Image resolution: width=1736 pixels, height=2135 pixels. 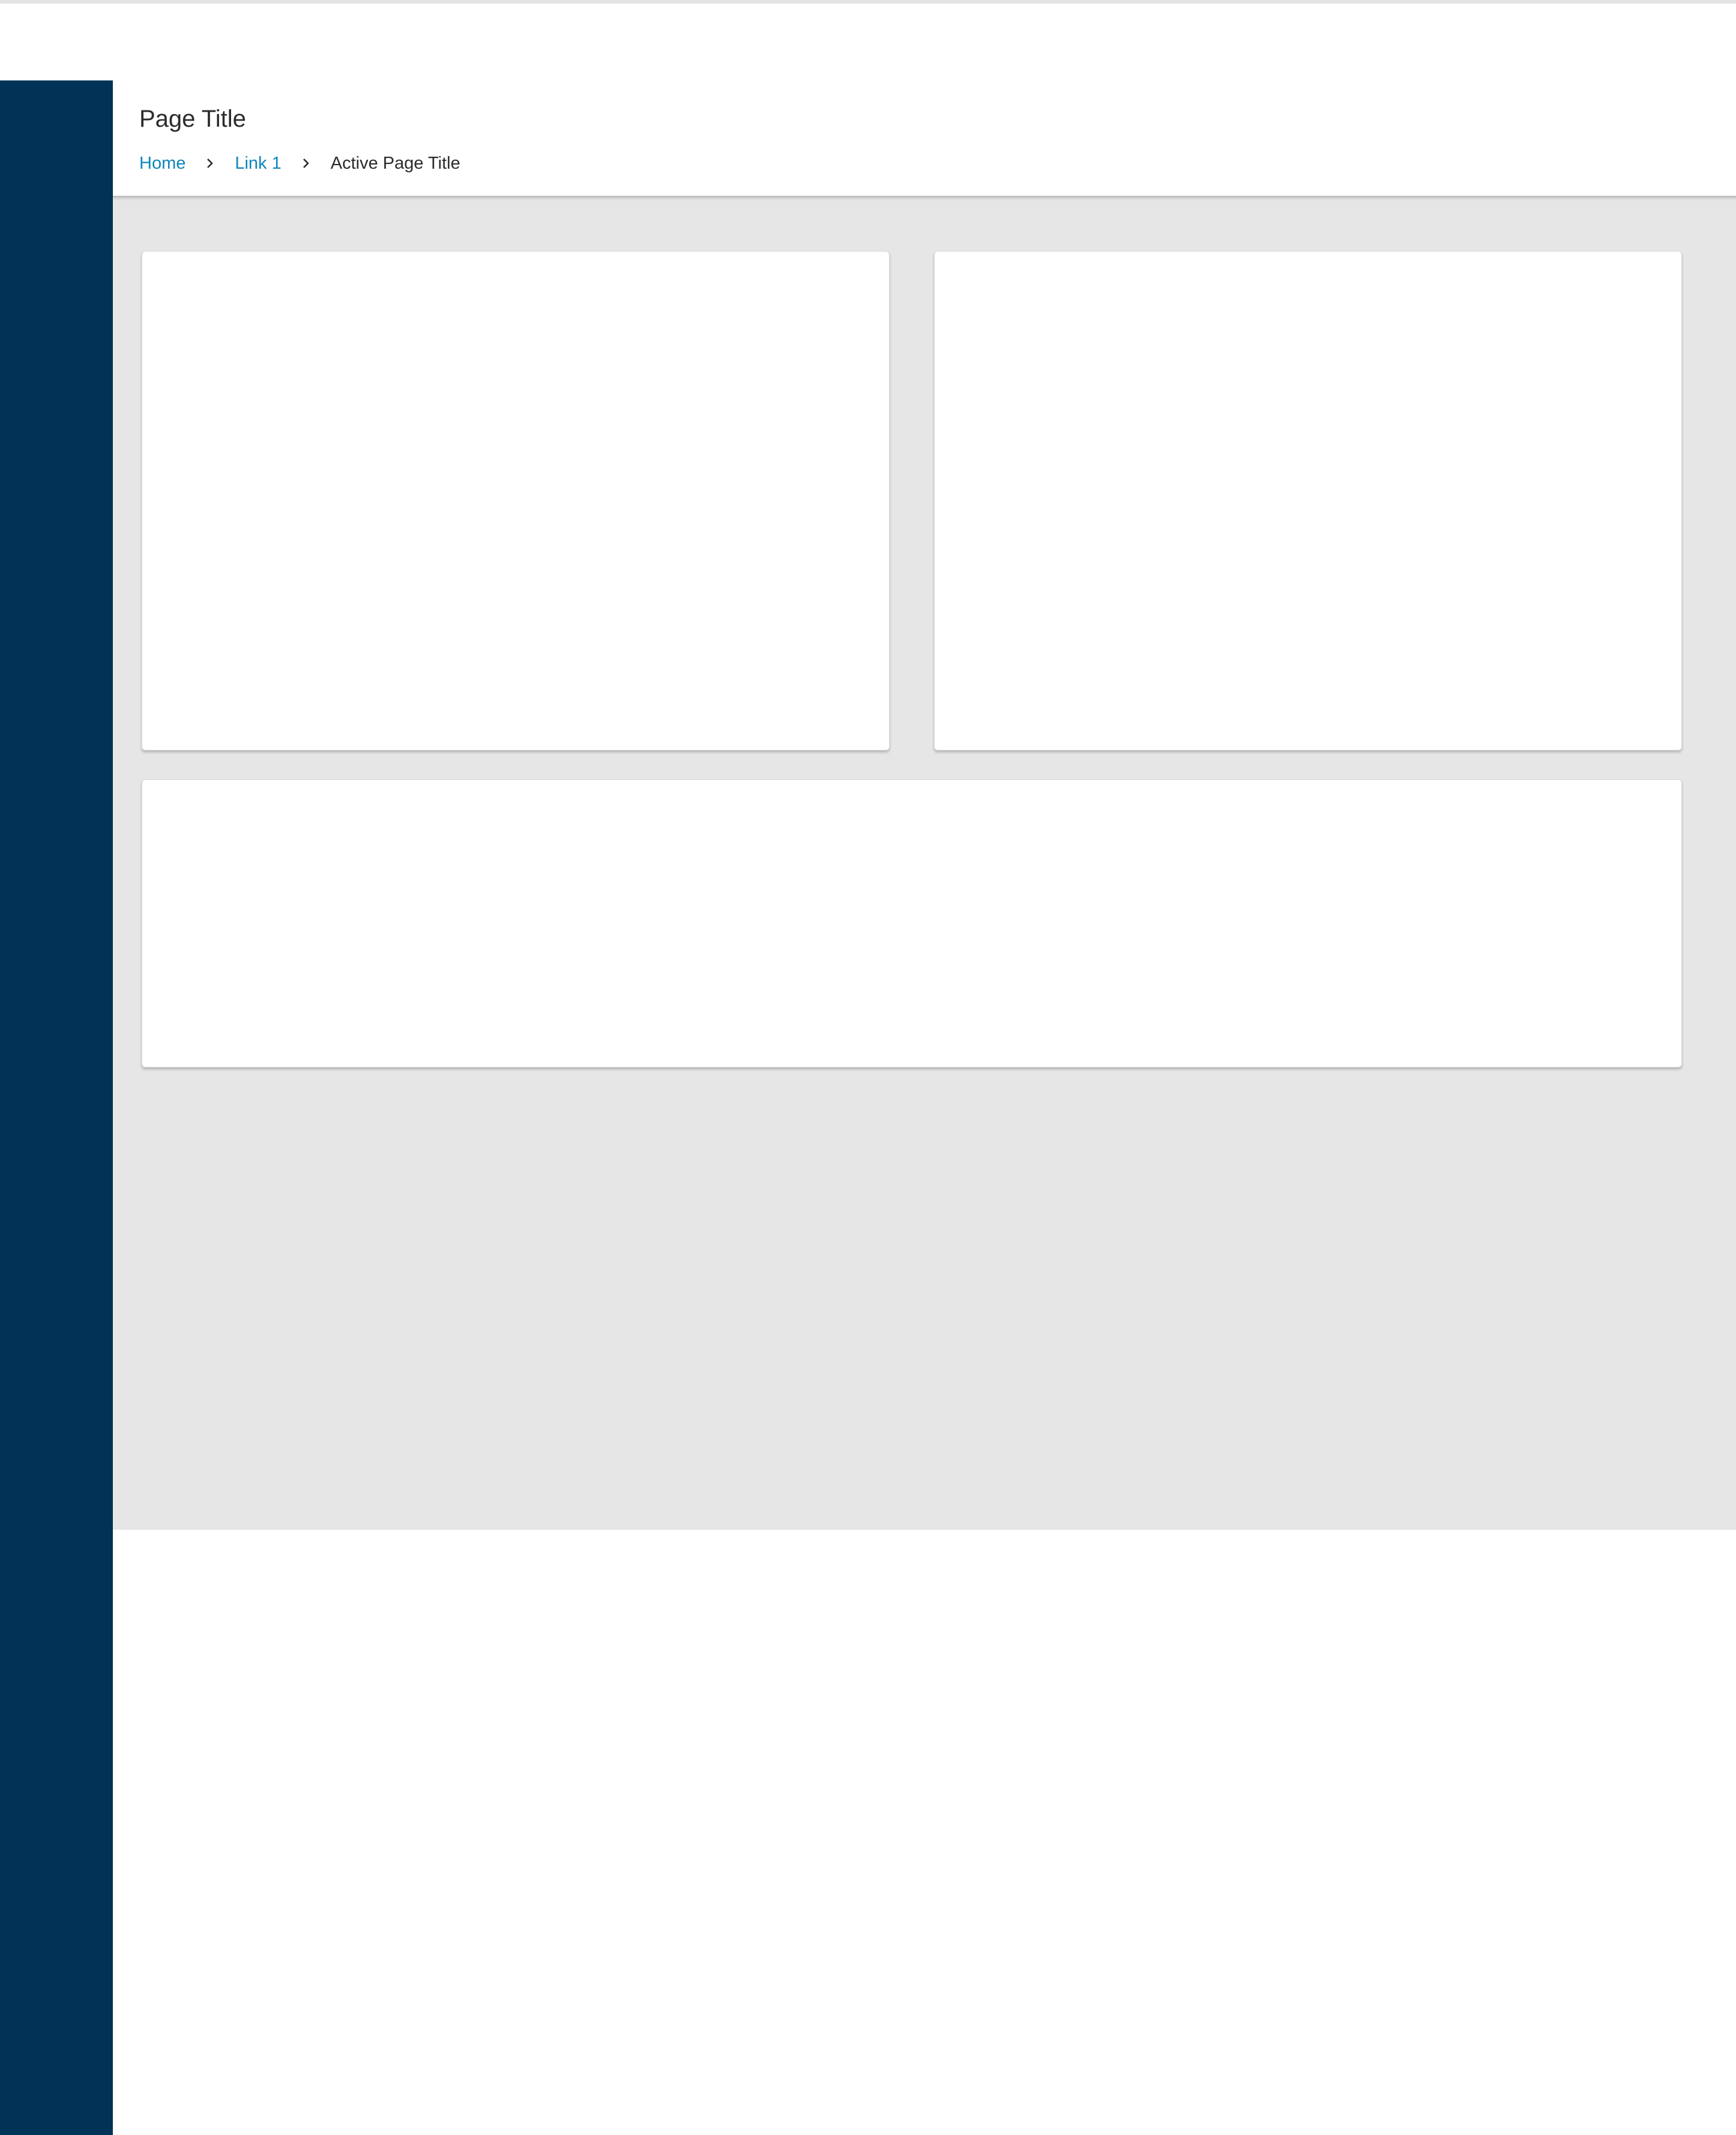 I want to click on breadcrumb-link-1: Link 1, so click(x=258, y=164).